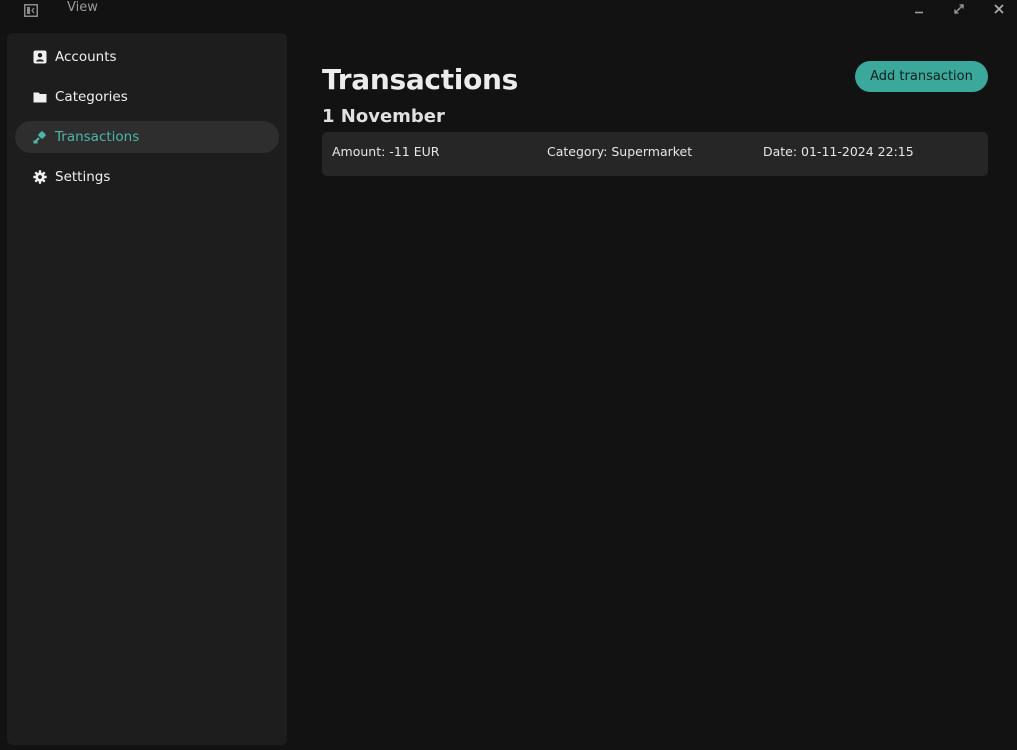 Image resolution: width=1017 pixels, height=750 pixels. Describe the element at coordinates (959, 9) in the screenshot. I see `maximize-icon` at that location.